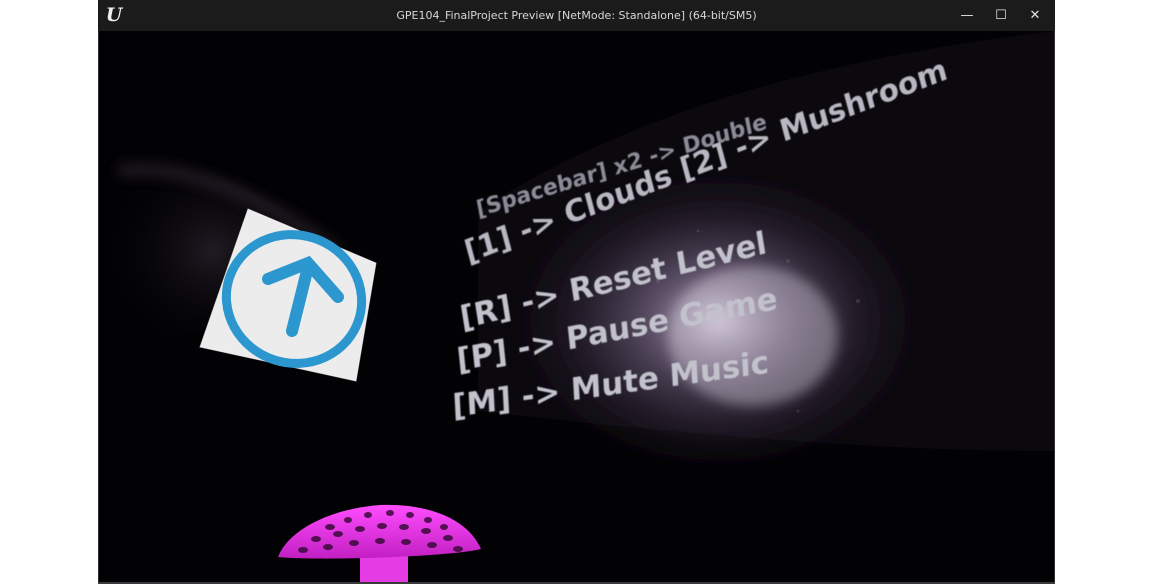  I want to click on minimize-icon: —, so click(967, 15).